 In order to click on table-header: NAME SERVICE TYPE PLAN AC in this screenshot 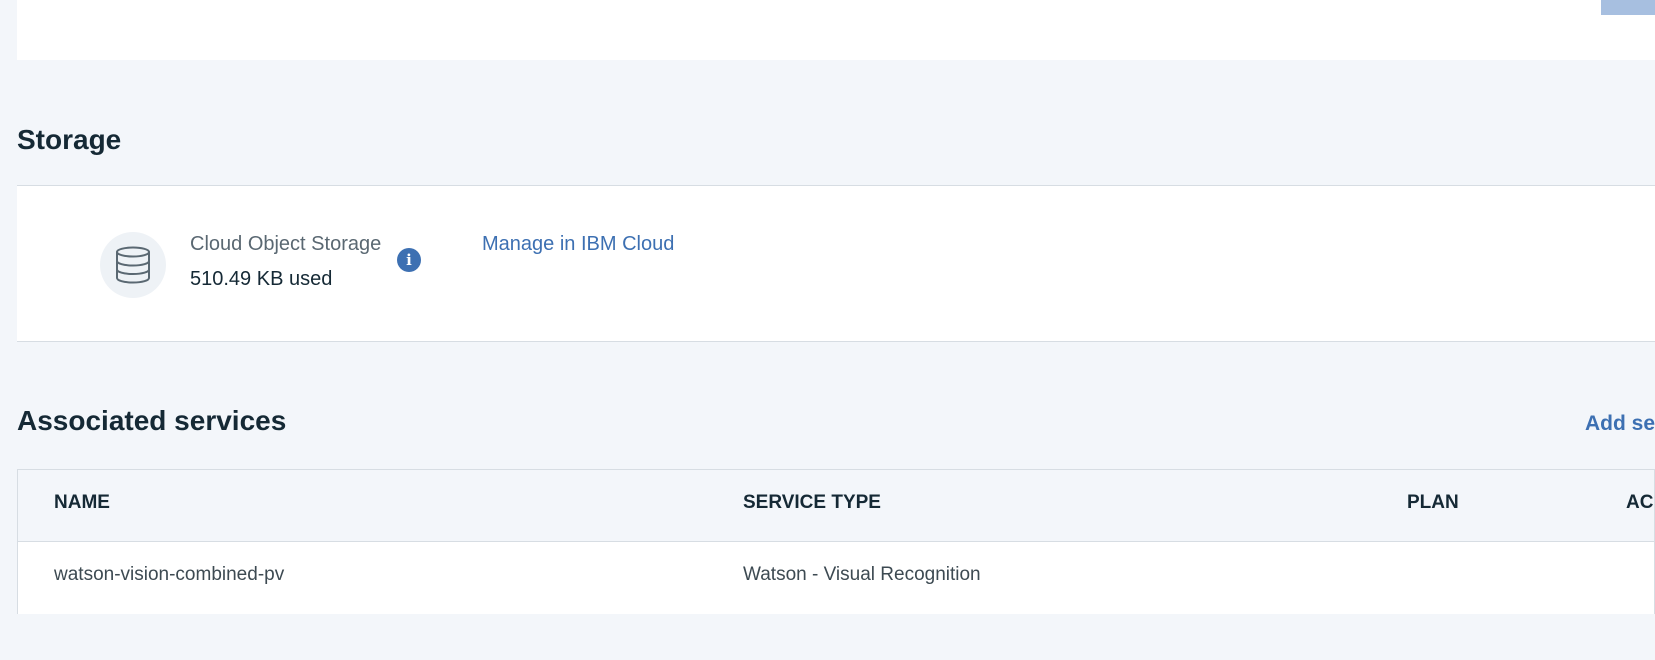, I will do `click(836, 506)`.